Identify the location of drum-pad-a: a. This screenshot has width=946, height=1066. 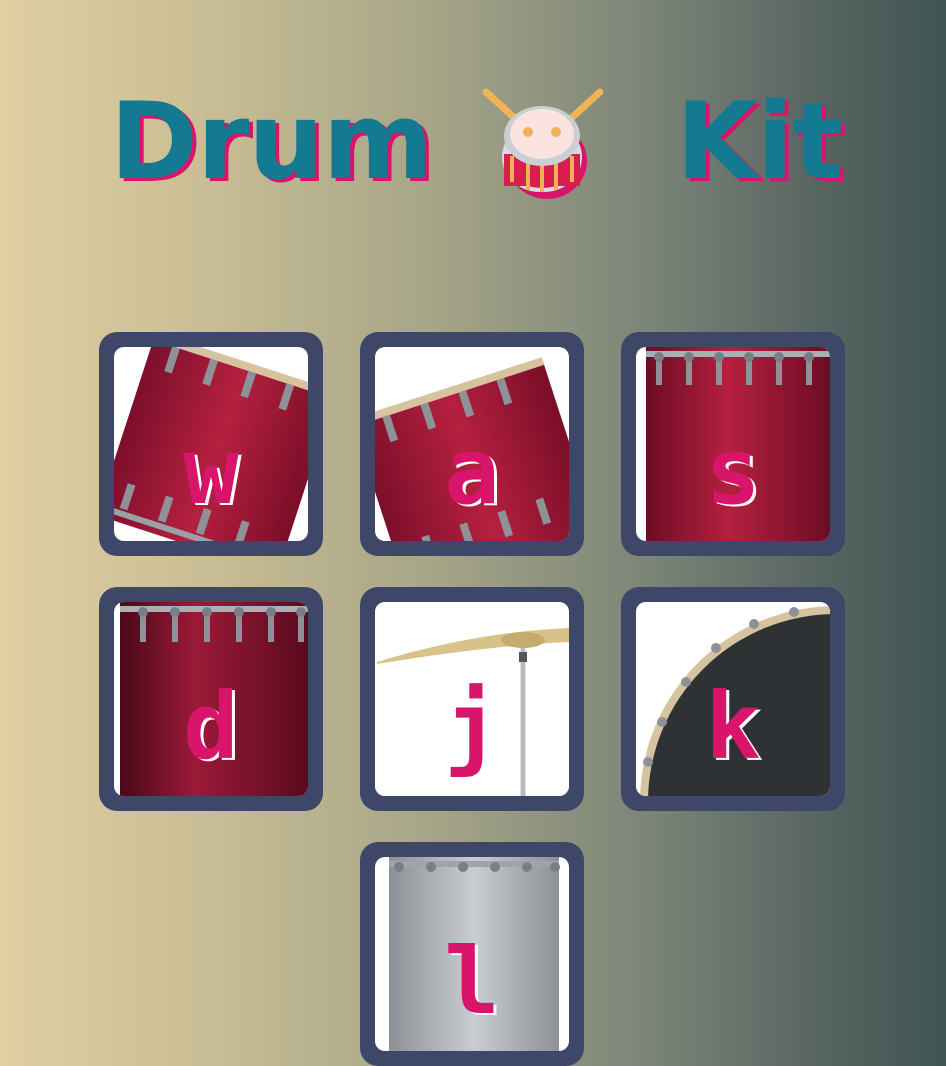
(472, 444).